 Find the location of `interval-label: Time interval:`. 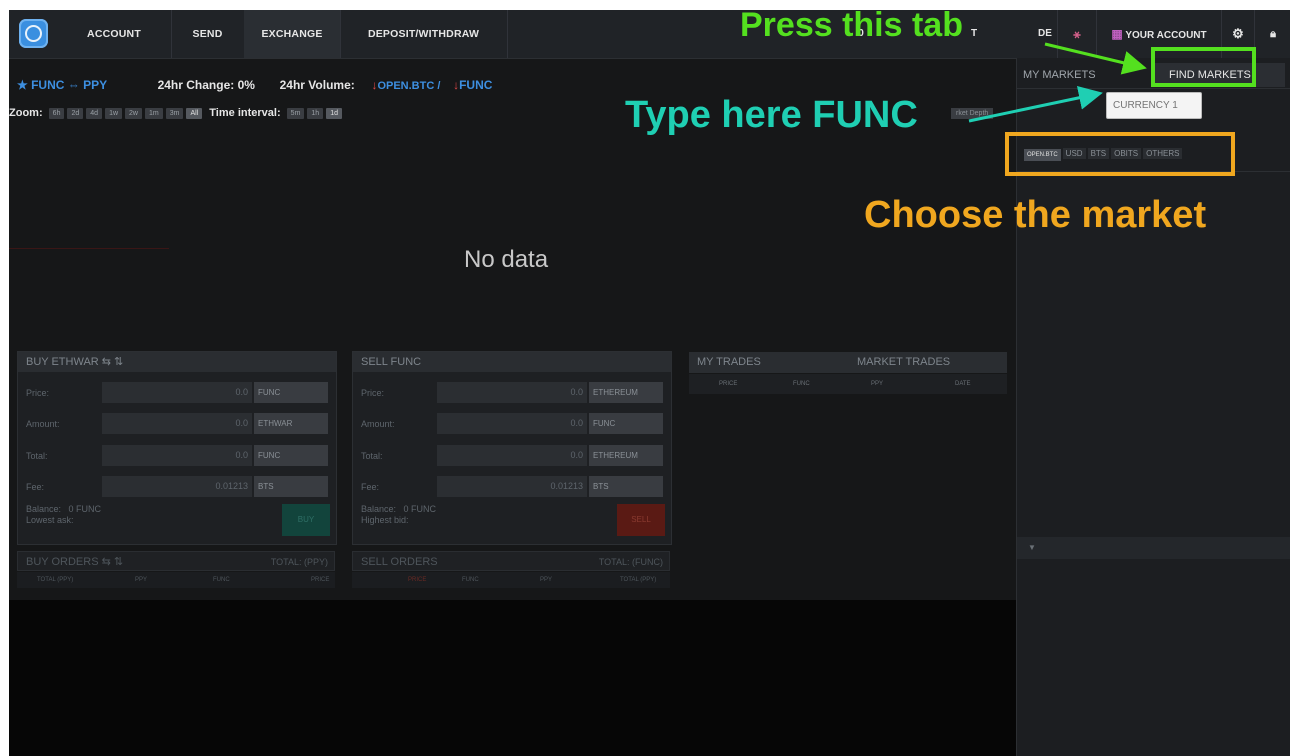

interval-label: Time interval: is located at coordinates (245, 113).